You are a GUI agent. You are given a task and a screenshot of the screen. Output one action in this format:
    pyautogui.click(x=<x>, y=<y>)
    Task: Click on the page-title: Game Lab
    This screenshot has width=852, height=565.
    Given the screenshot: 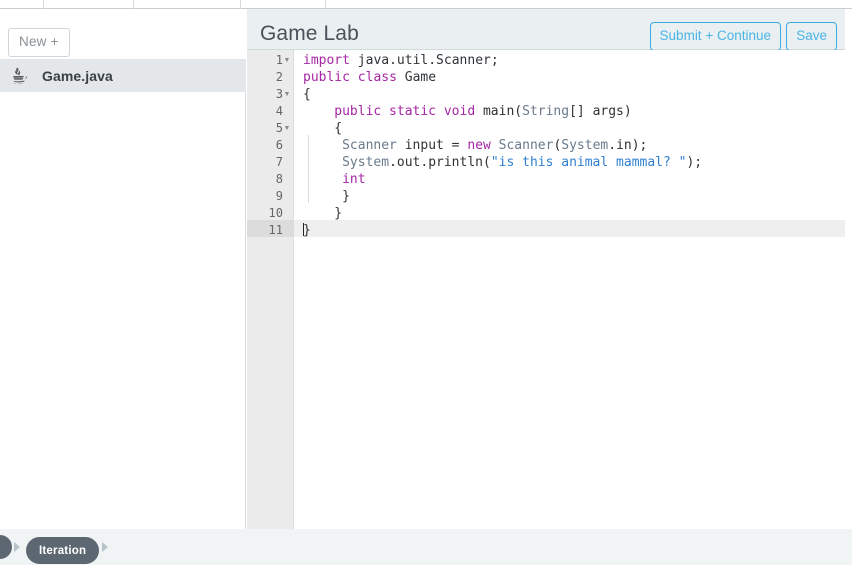 What is the action you would take?
    pyautogui.click(x=309, y=33)
    